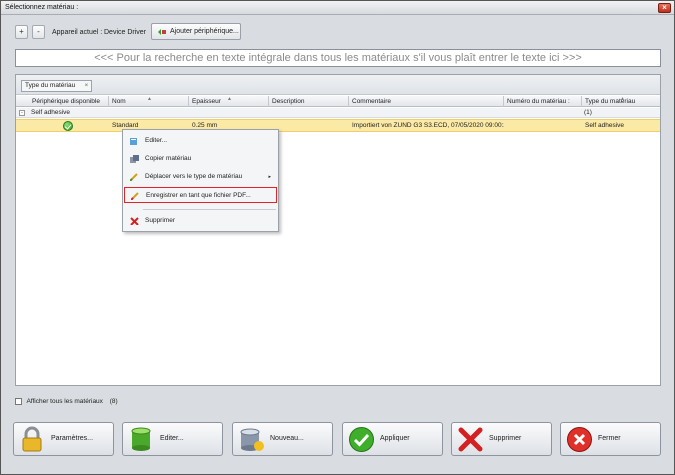  What do you see at coordinates (395, 438) in the screenshot?
I see `apply-button-label: Appliquer` at bounding box center [395, 438].